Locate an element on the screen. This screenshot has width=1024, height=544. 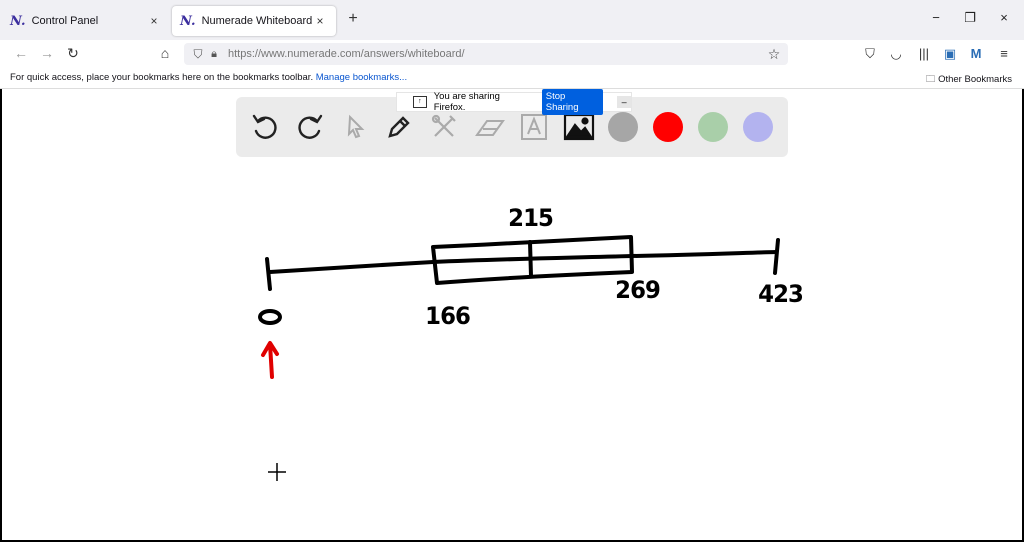
pen-icon is located at coordinates (399, 127).